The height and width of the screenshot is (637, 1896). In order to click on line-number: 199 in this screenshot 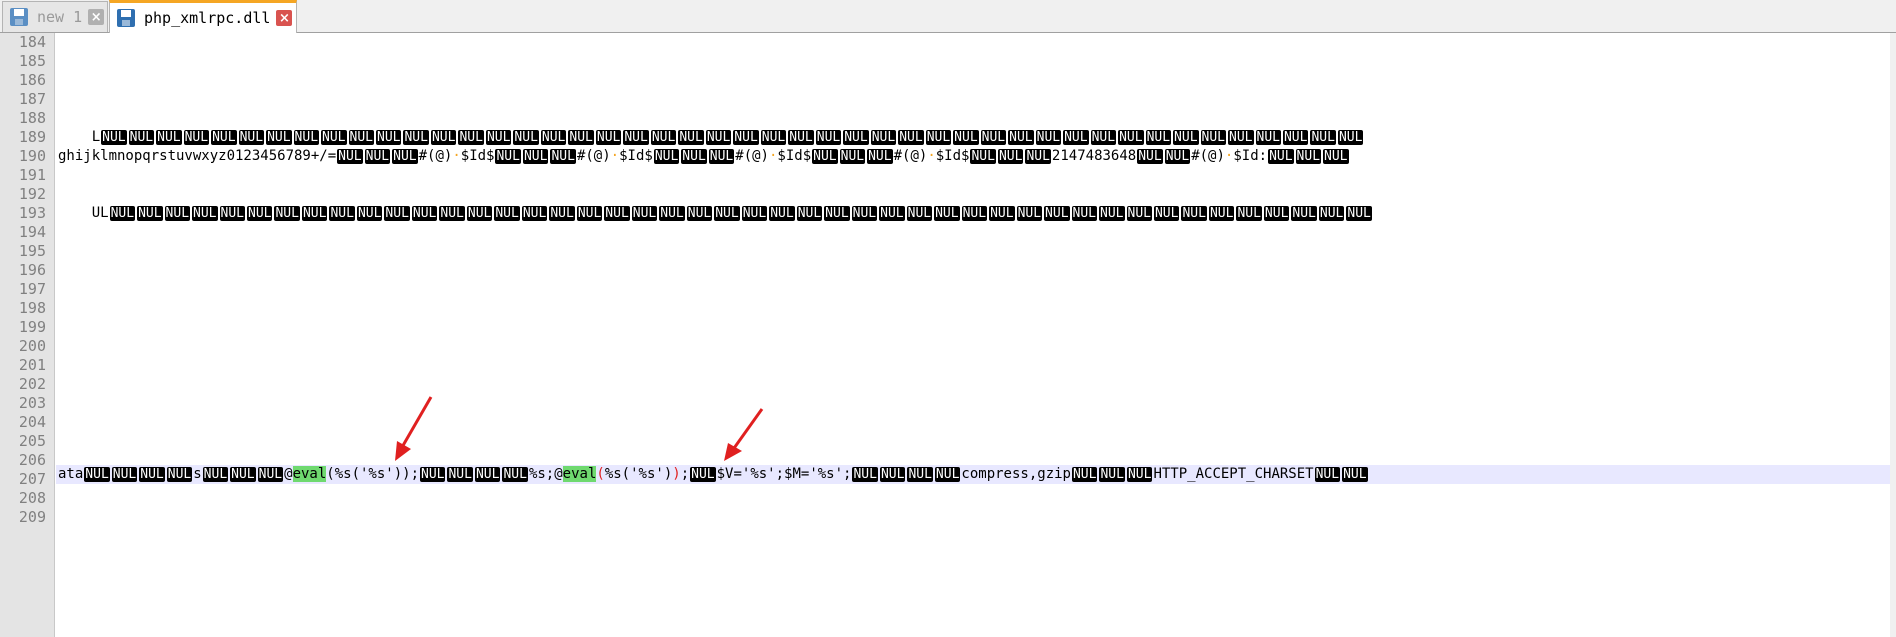, I will do `click(32, 327)`.